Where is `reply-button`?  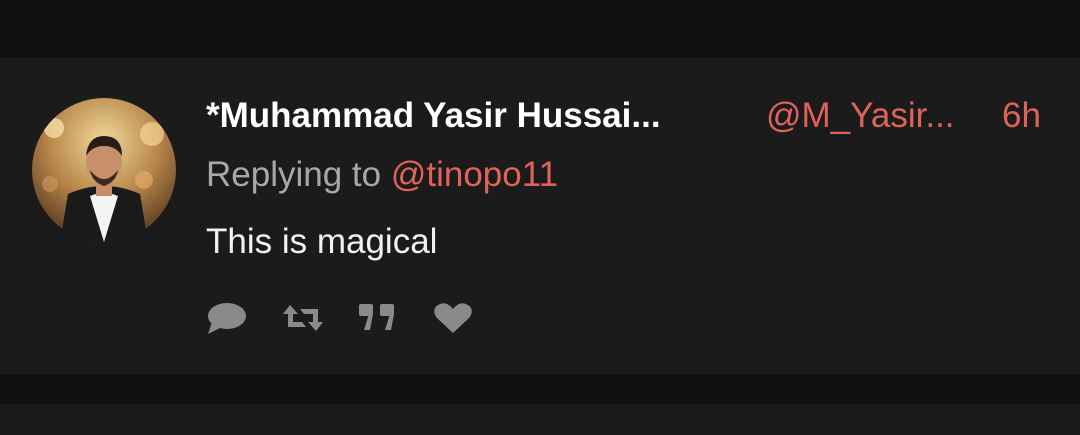
reply-button is located at coordinates (227, 318).